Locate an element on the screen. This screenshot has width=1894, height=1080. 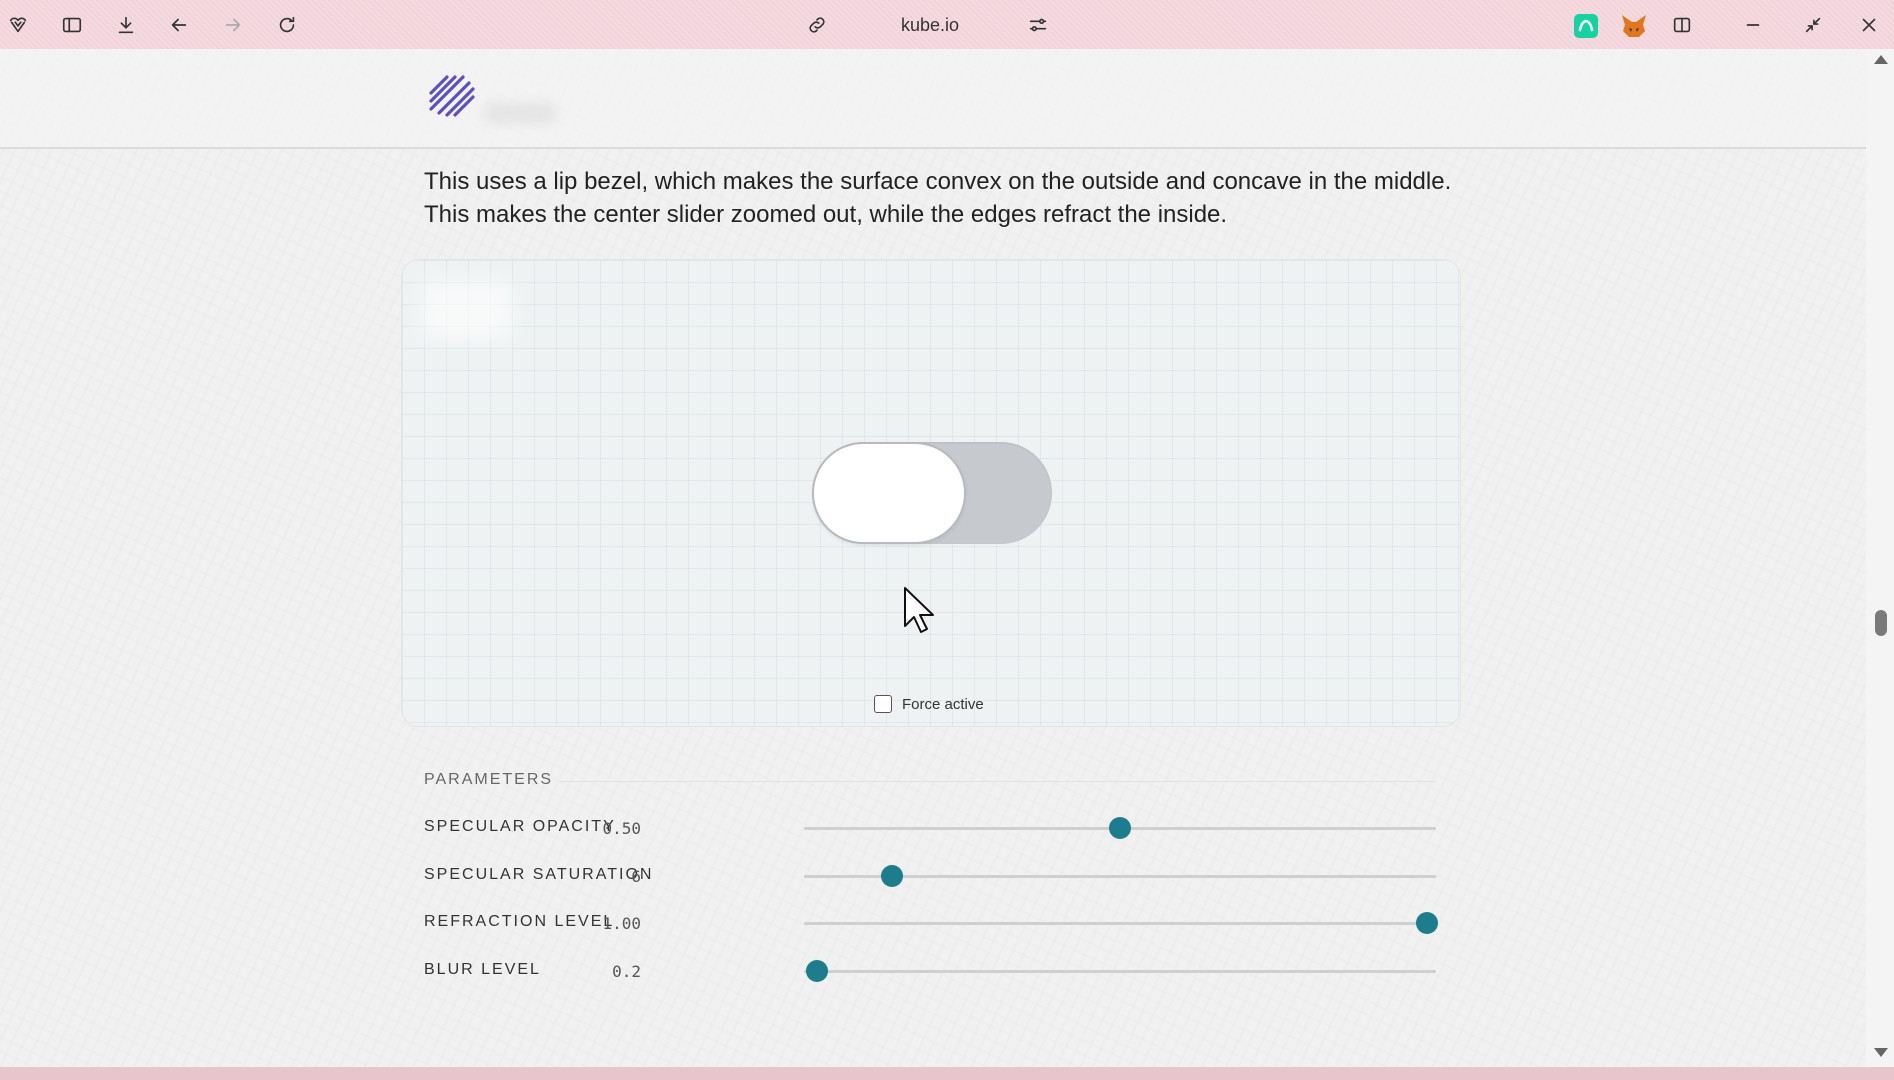
parameters-heading: PARAMETERS is located at coordinates (489, 779).